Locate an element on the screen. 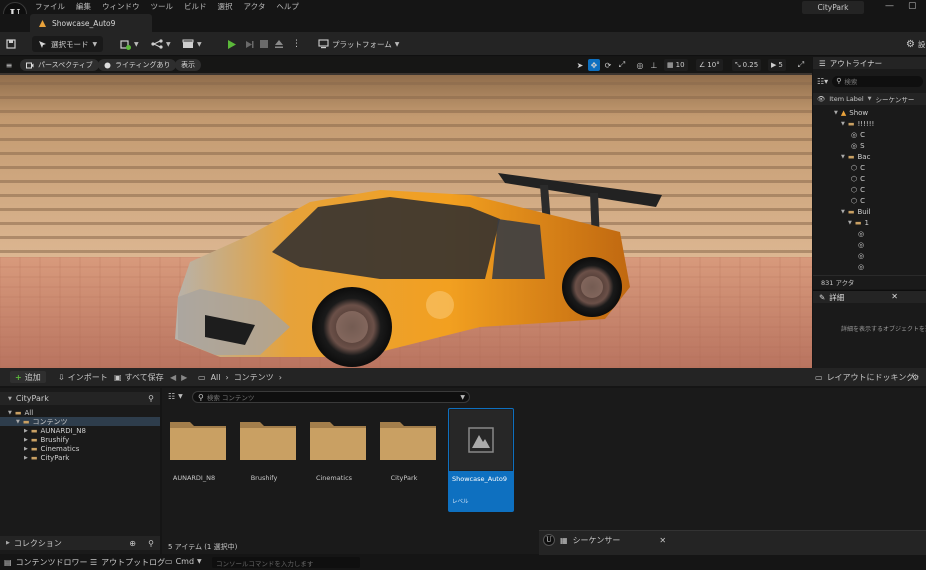 Image resolution: width=926 pixels, height=570 pixels. dock-in-layout-button: ▭ レイアウトにドッキング is located at coordinates (864, 377).